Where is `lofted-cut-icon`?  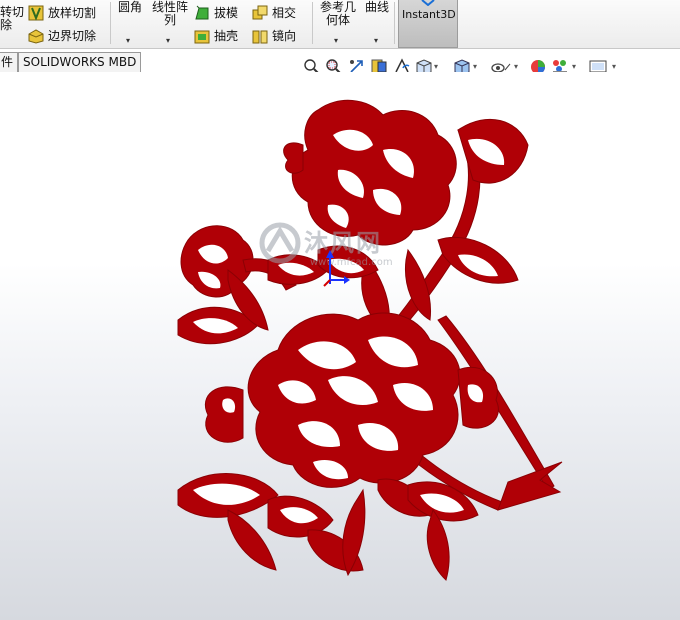 lofted-cut-icon is located at coordinates (36, 13).